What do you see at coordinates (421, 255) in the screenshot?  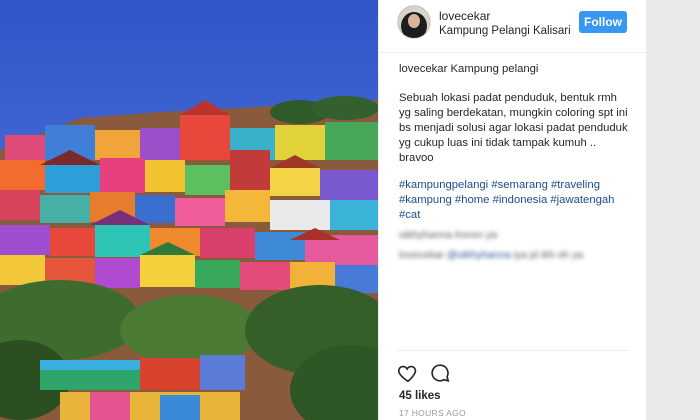 I see `comment-author: lovecekar` at bounding box center [421, 255].